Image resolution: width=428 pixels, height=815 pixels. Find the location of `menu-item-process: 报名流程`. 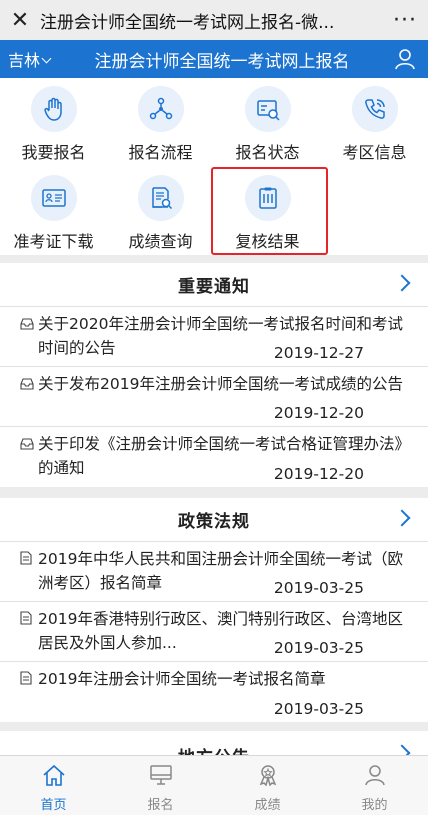

menu-item-process: 报名流程 is located at coordinates (160, 122).